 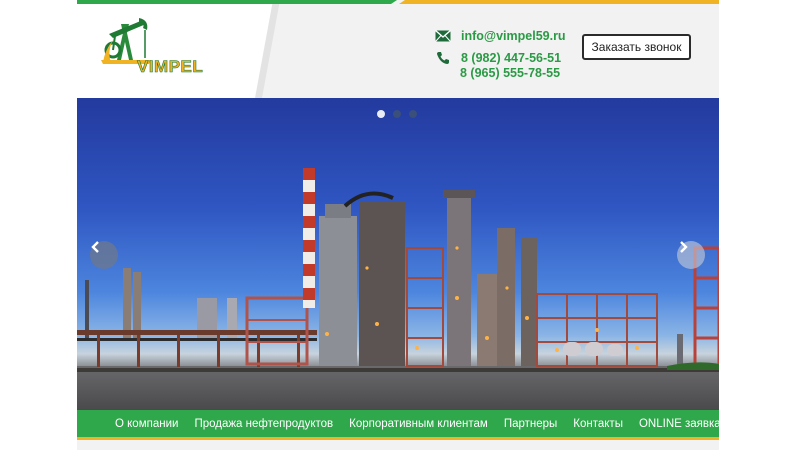 I want to click on email-contact: info@vimpel59.ru, so click(x=500, y=36).